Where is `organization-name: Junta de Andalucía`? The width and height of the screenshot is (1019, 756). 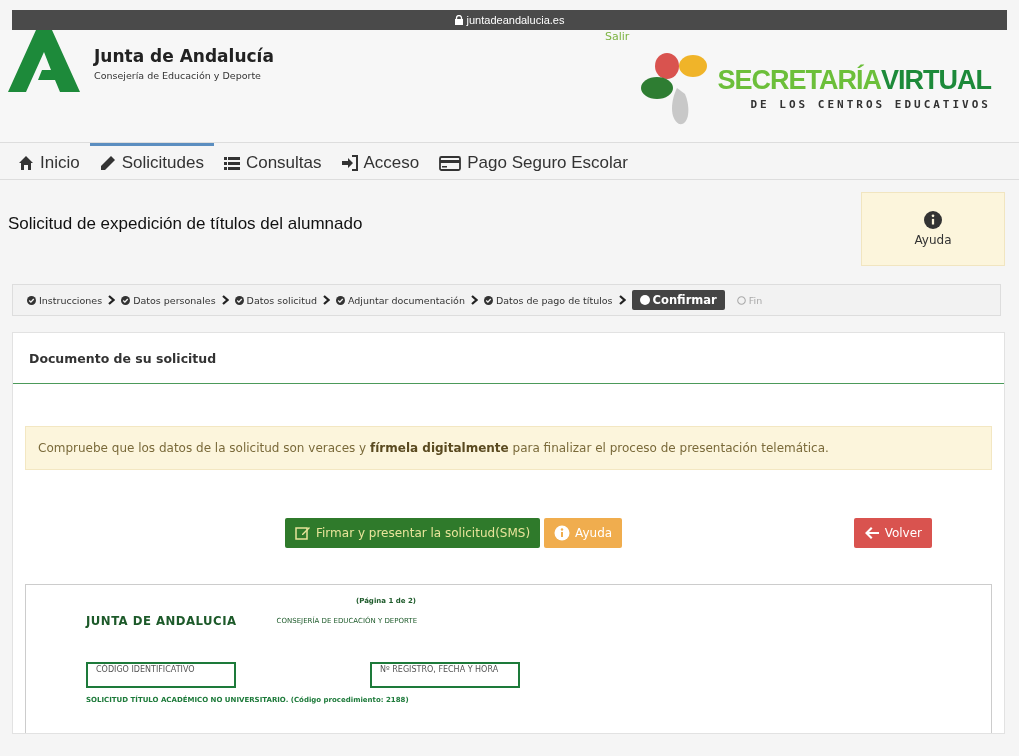
organization-name: Junta de Andalucía is located at coordinates (184, 55).